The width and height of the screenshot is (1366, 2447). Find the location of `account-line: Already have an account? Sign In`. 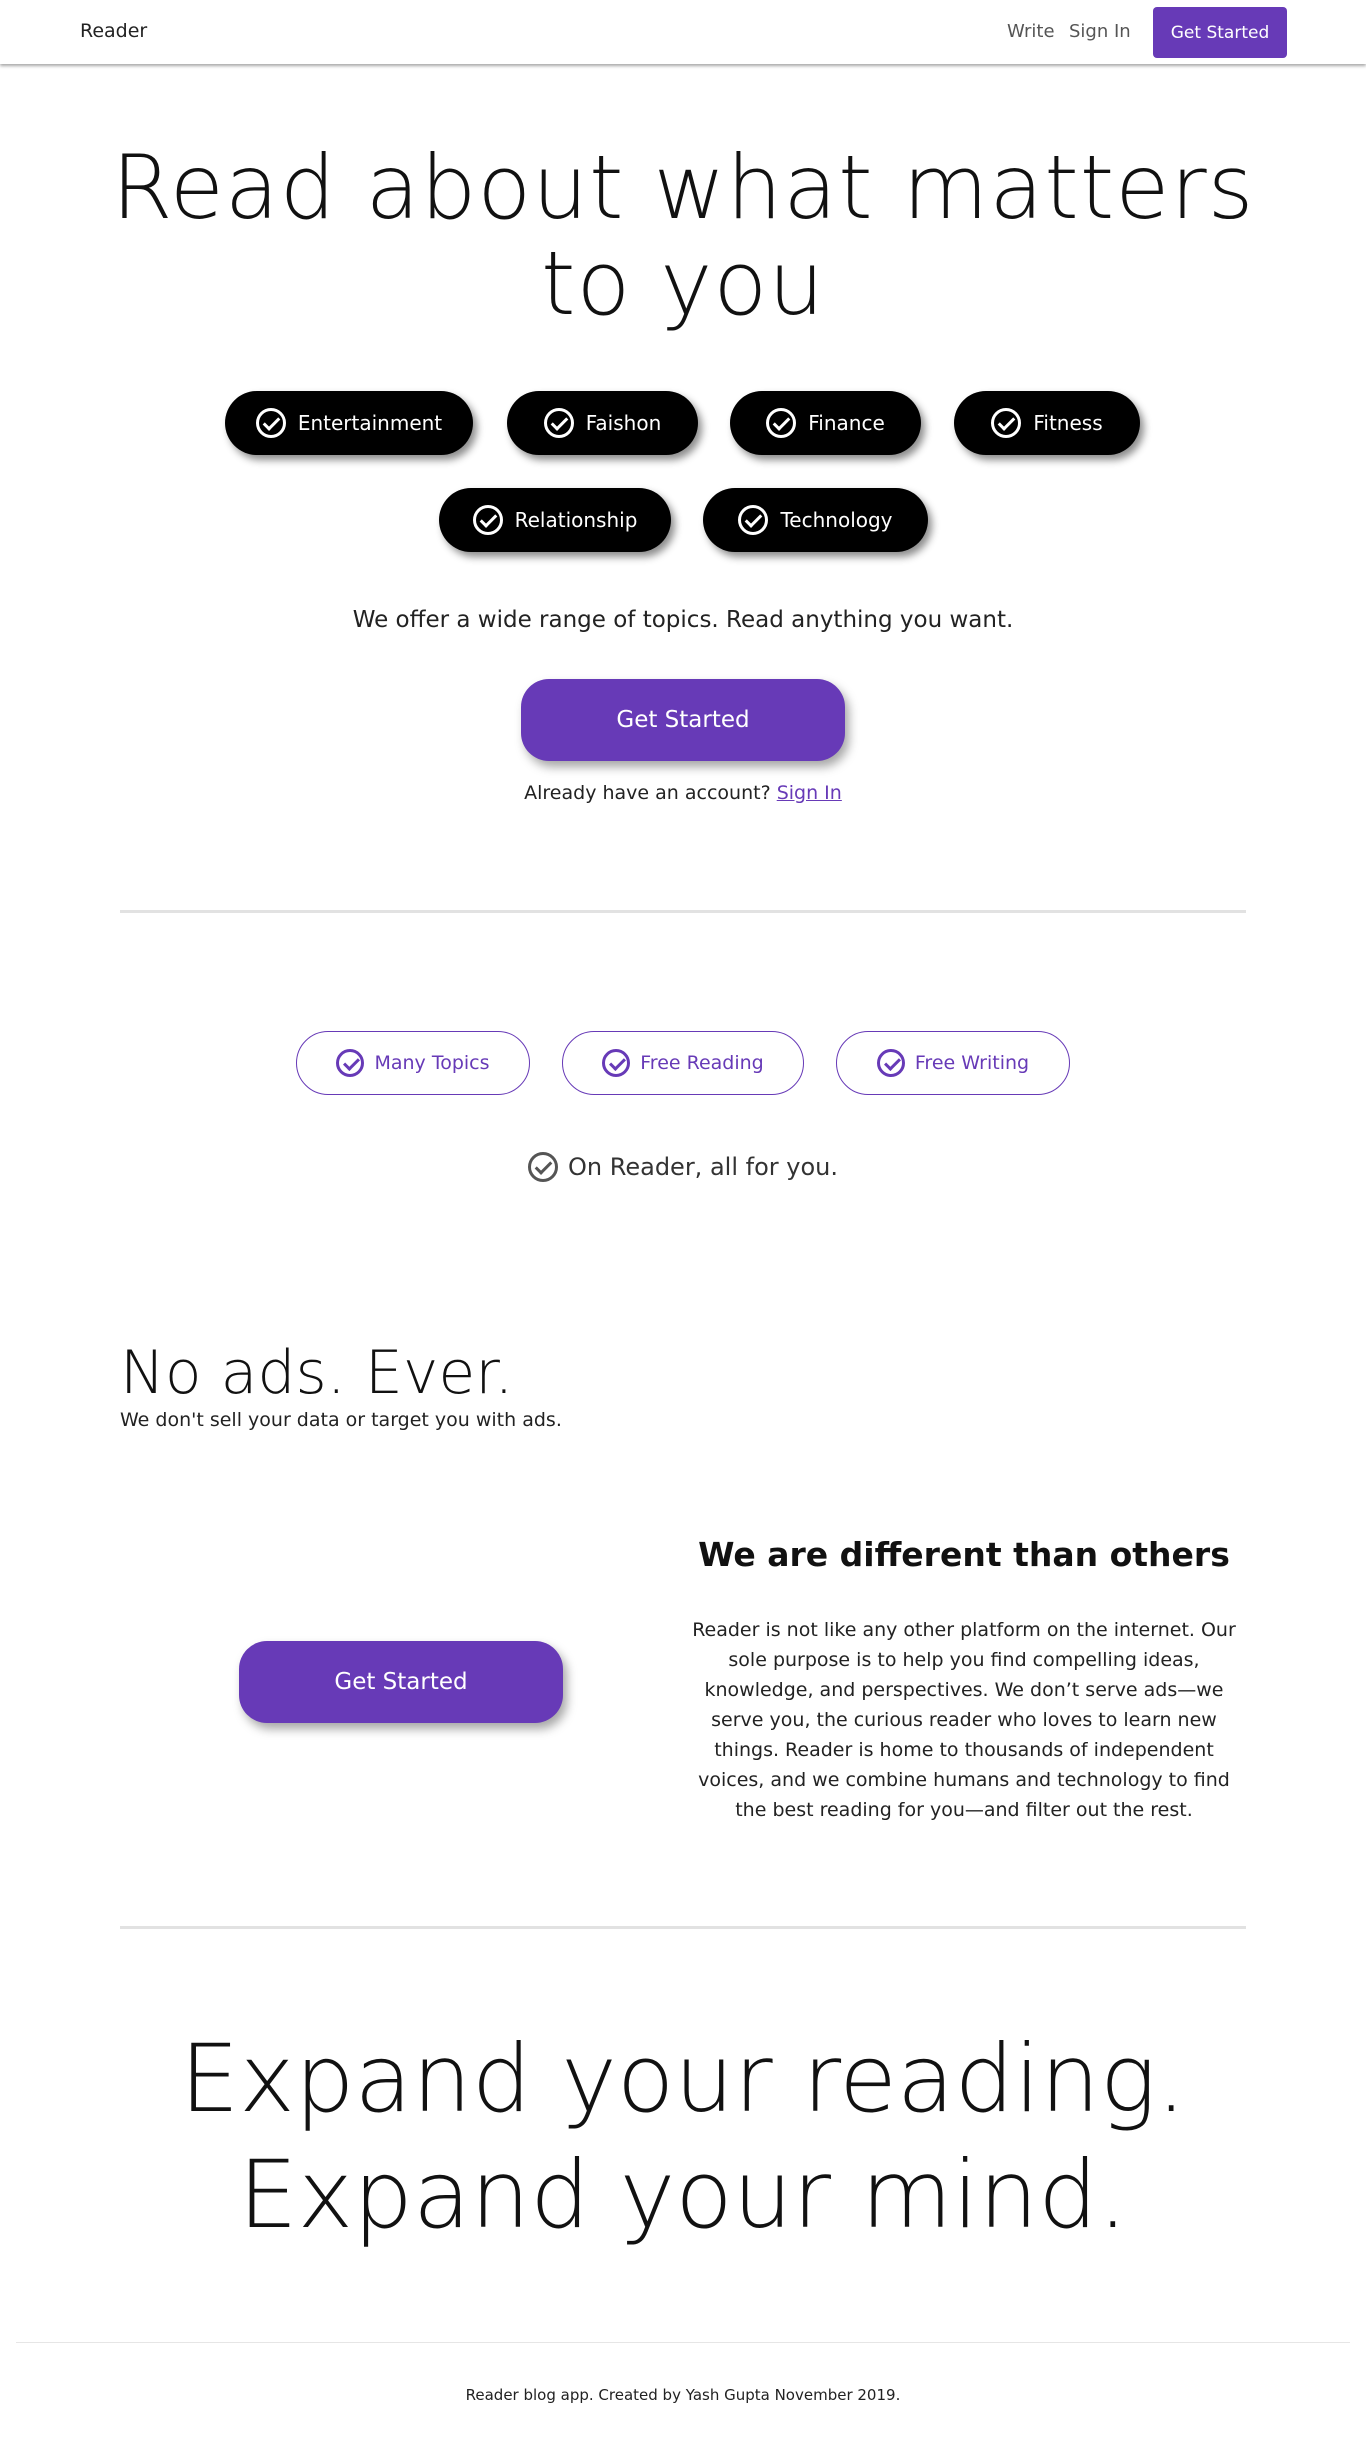

account-line: Already have an account? Sign In is located at coordinates (683, 793).